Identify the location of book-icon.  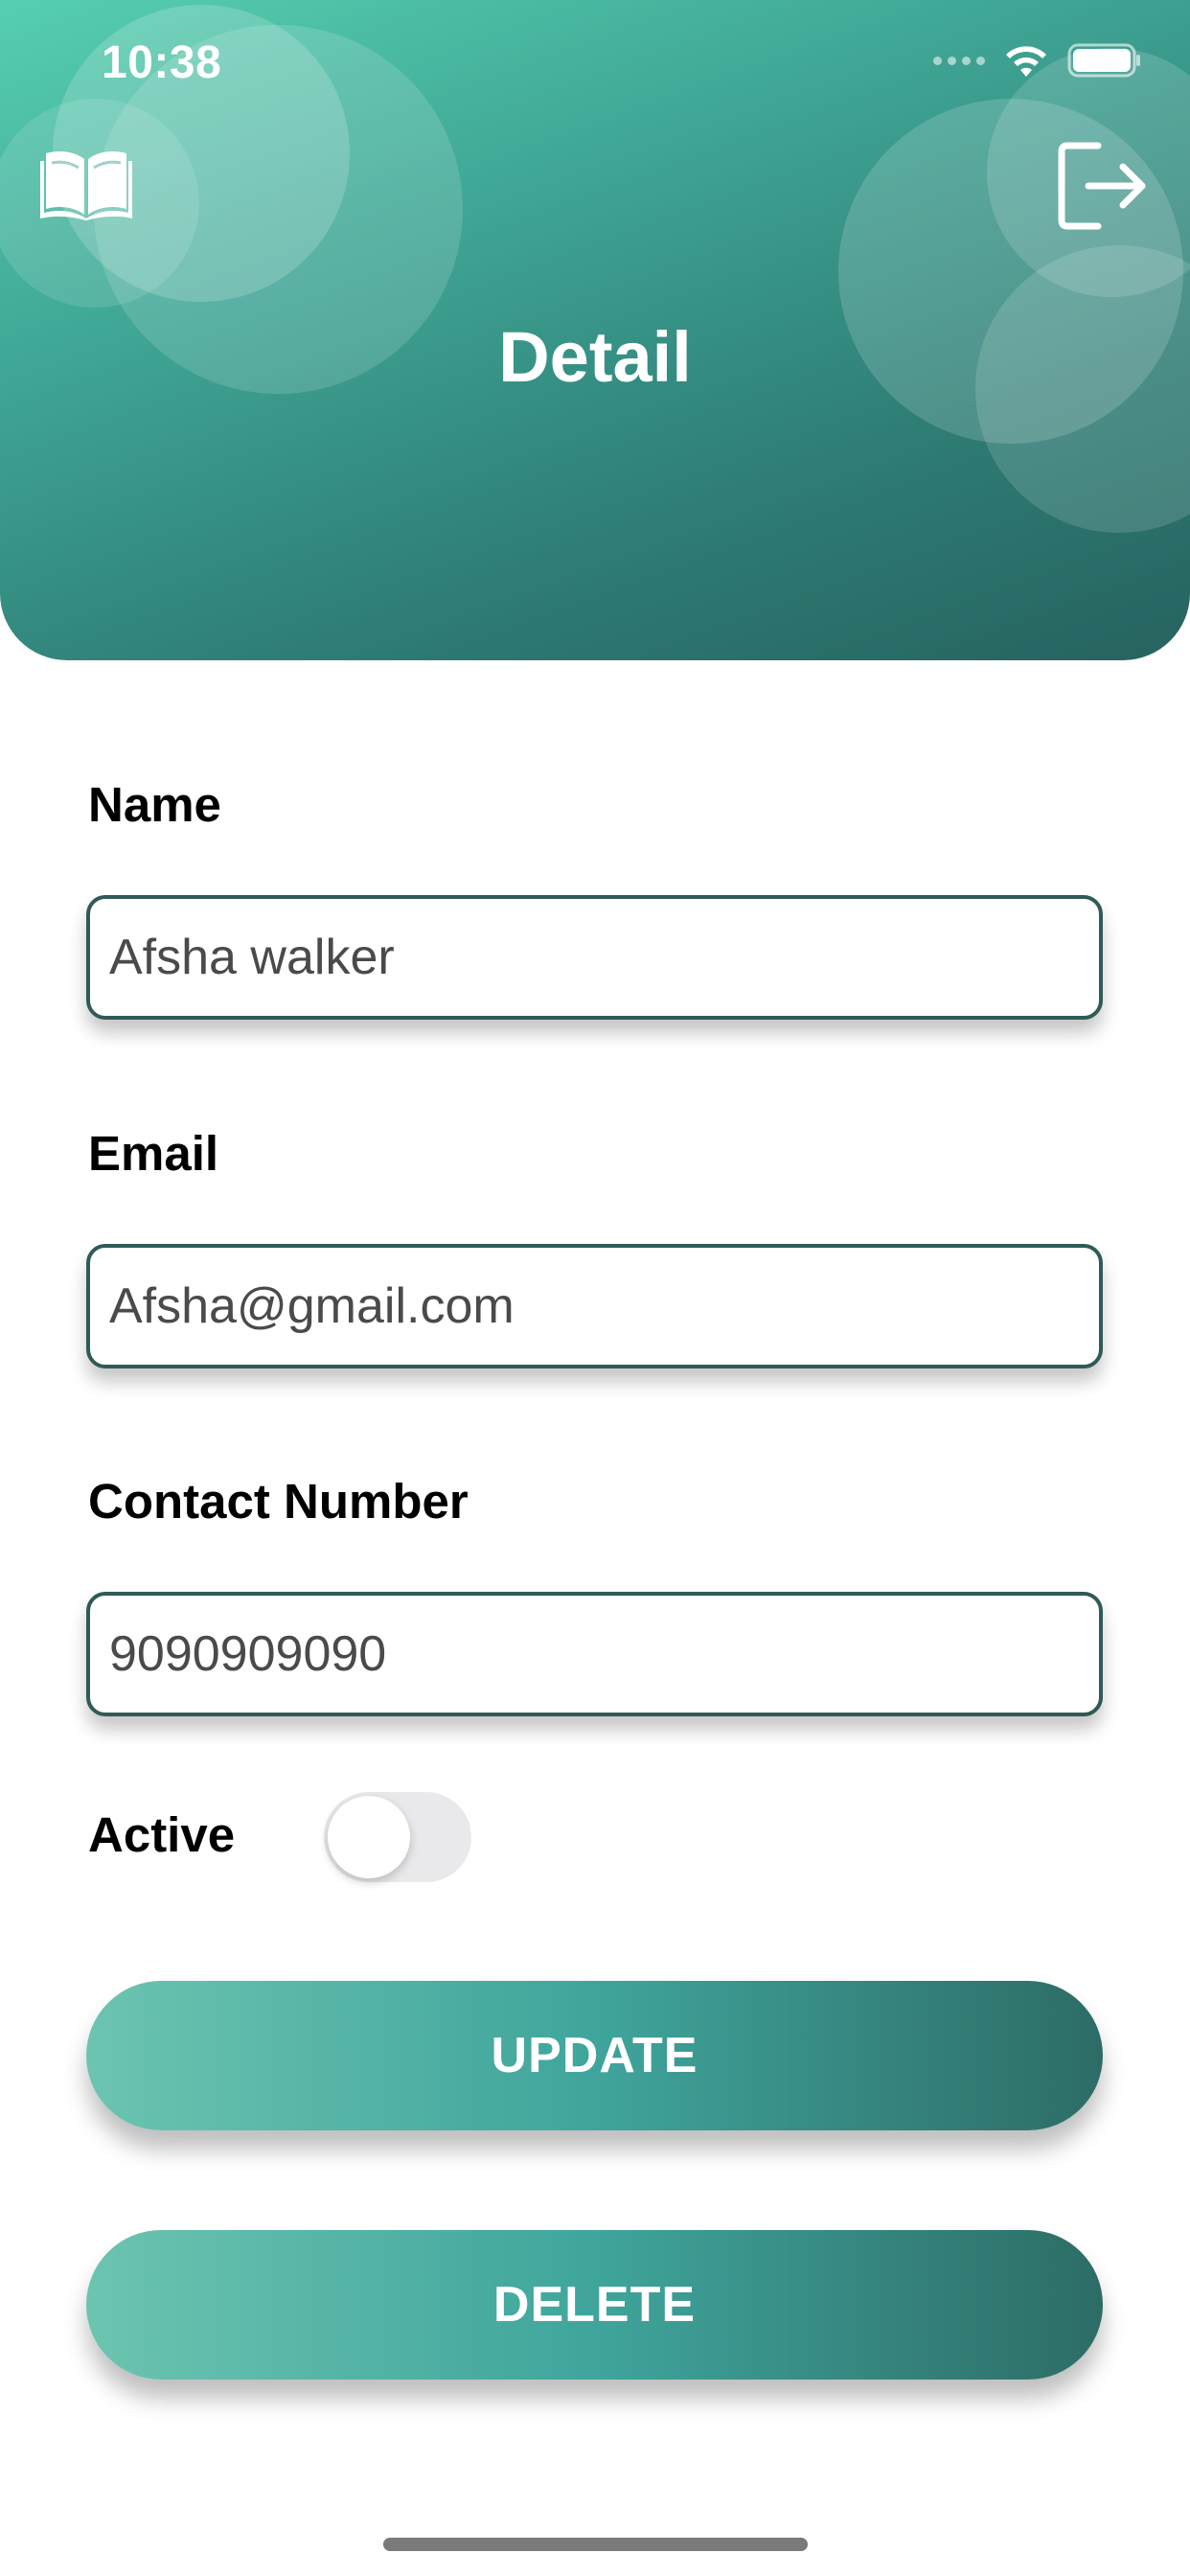
(86, 182).